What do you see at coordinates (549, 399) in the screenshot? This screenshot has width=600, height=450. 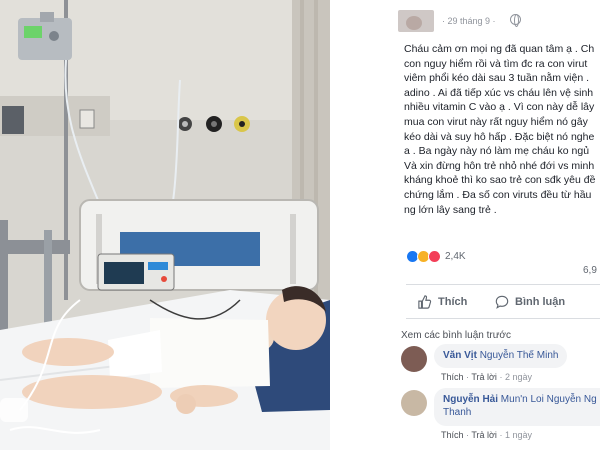 I see `tagged-user: Mun'n Loi Nguyễn Ng` at bounding box center [549, 399].